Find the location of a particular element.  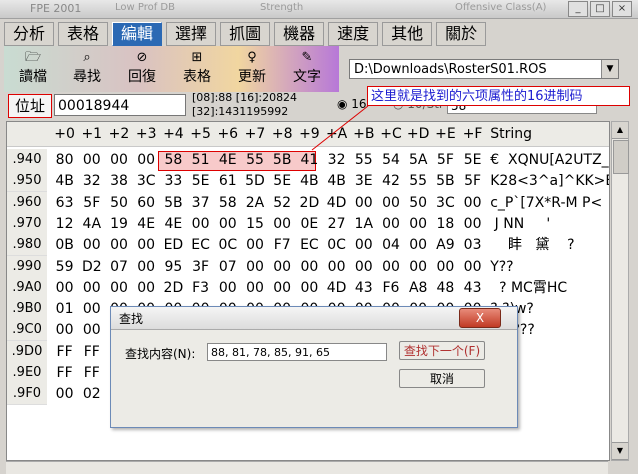

menu-edit: 編輯 is located at coordinates (137, 34).